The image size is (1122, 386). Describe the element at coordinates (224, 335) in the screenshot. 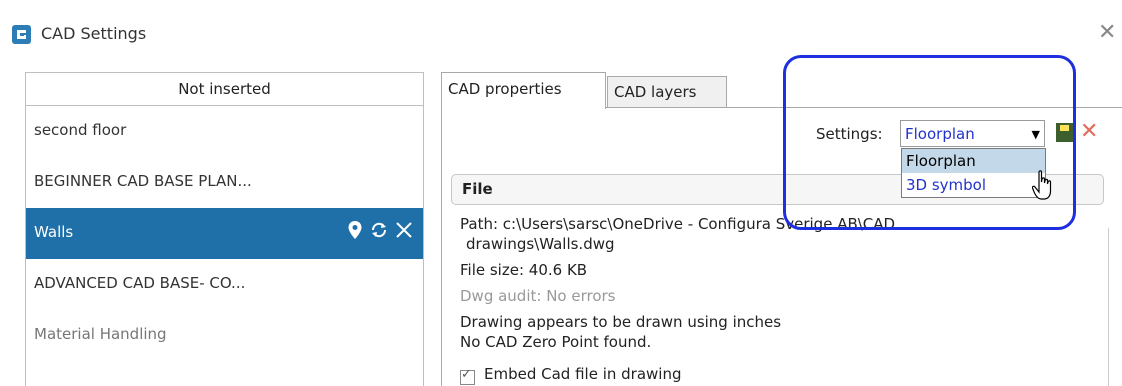

I see `list-item: Material Handling` at that location.